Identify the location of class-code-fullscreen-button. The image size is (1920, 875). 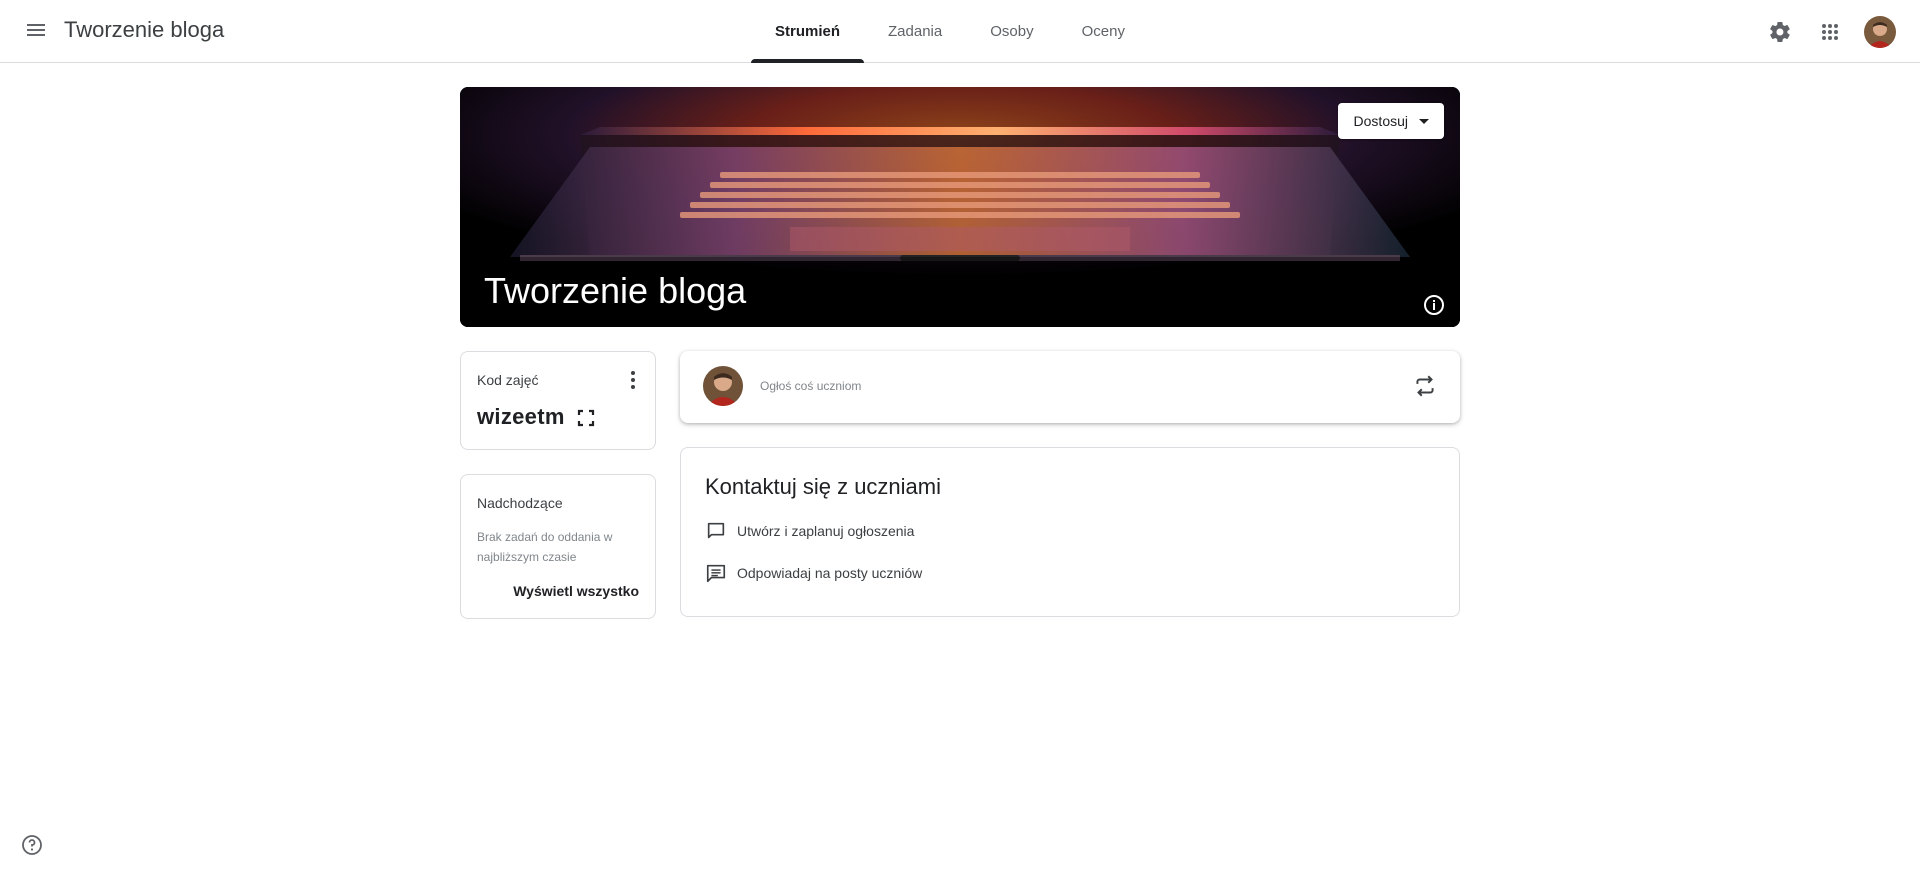
(586, 418).